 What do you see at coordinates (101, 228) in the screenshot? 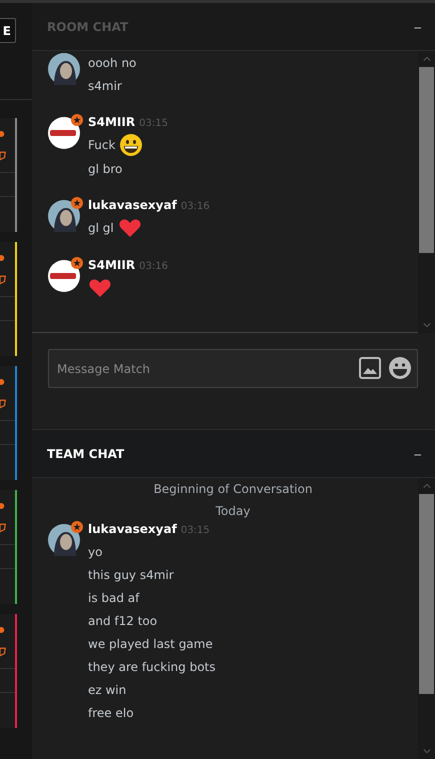
I see `message-text: gl gl` at bounding box center [101, 228].